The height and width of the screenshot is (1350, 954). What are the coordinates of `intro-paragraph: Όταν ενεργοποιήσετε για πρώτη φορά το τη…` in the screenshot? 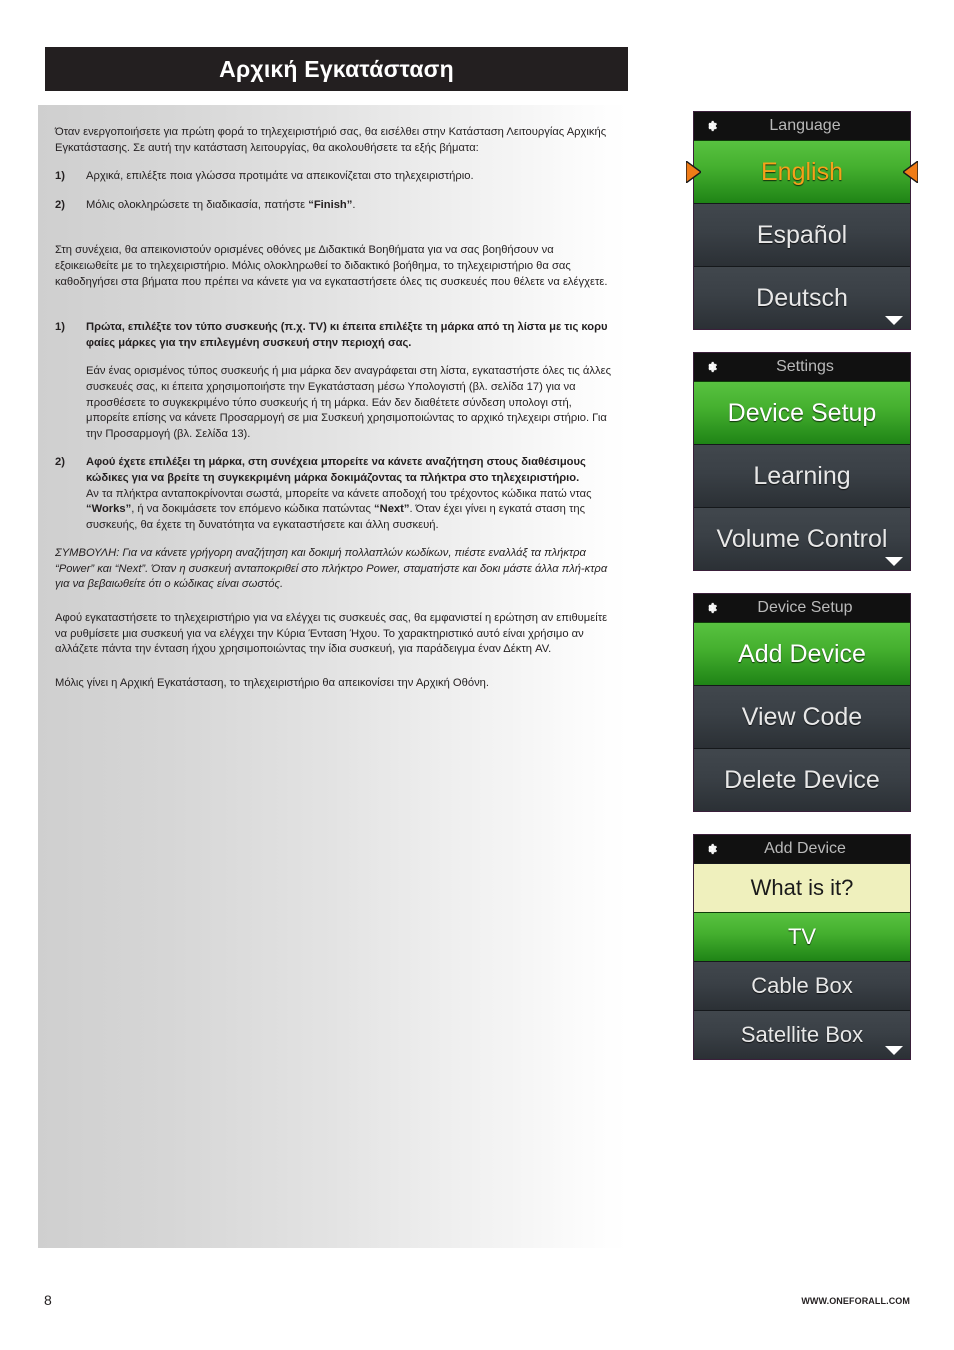 It's located at (331, 140).